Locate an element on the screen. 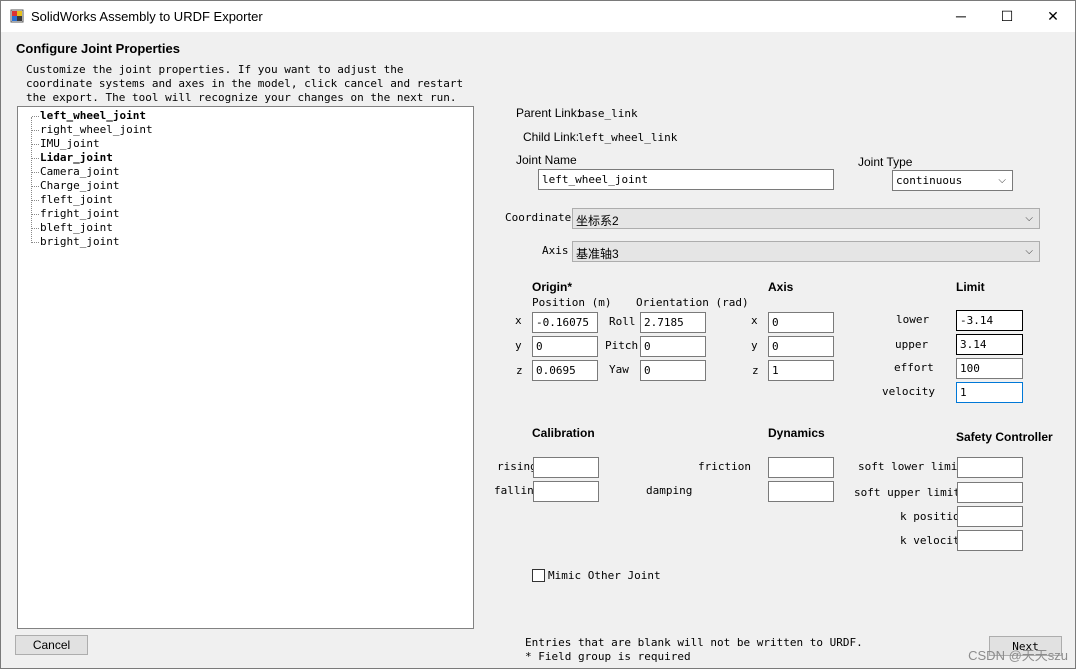 The image size is (1076, 669). origin-y-input: 0 is located at coordinates (565, 346).